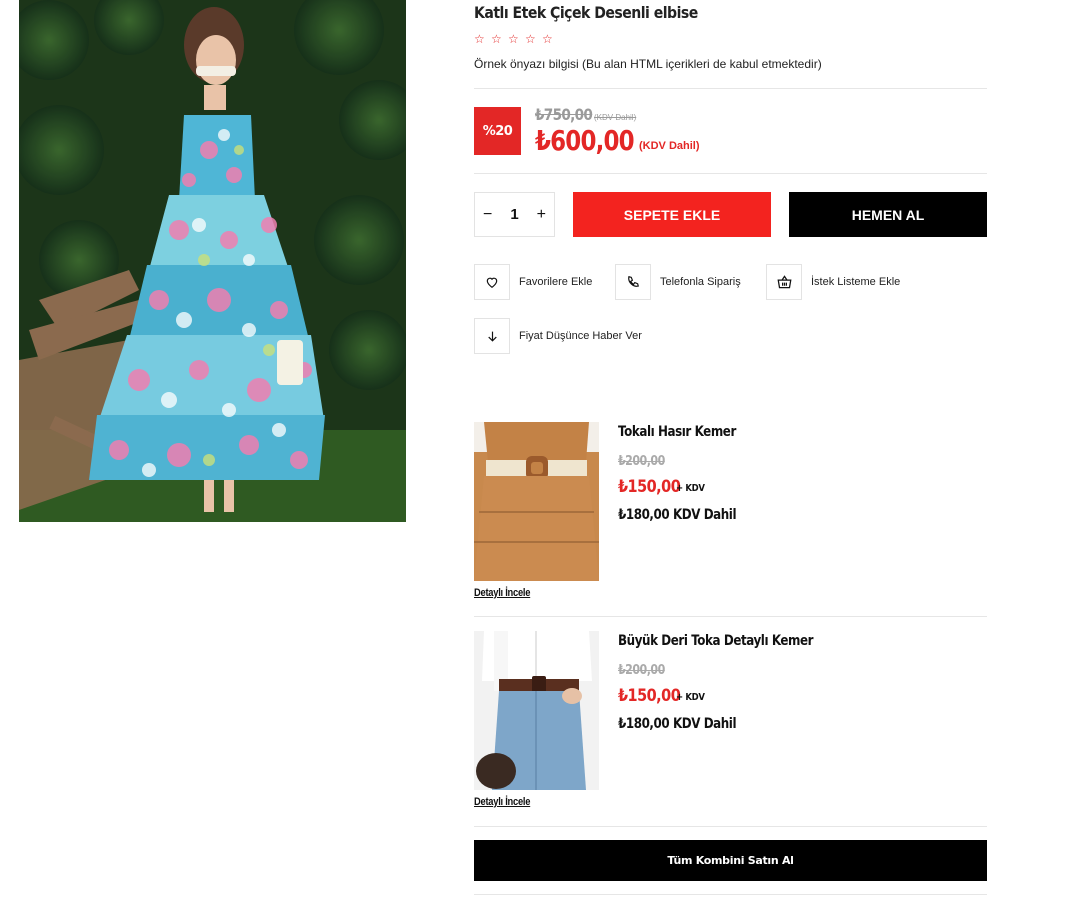 The height and width of the screenshot is (905, 1085). Describe the element at coordinates (700, 282) in the screenshot. I see `action-label: Telefonla Sipariş` at that location.